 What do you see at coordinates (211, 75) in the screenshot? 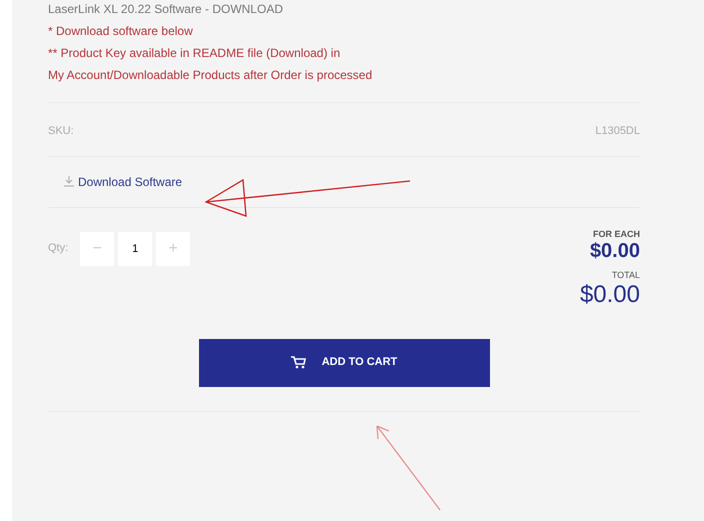
I see `product-note: My Account/Downloadable Products after Order is processed` at bounding box center [211, 75].